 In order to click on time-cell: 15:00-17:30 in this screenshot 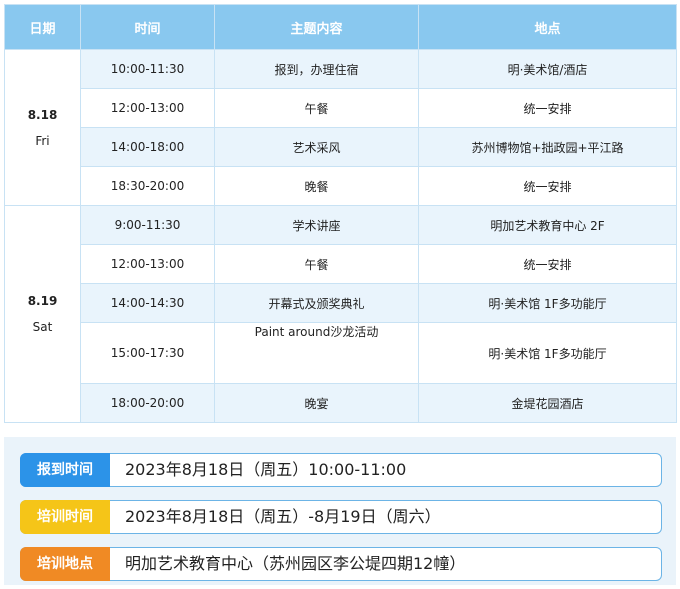, I will do `click(147, 353)`.